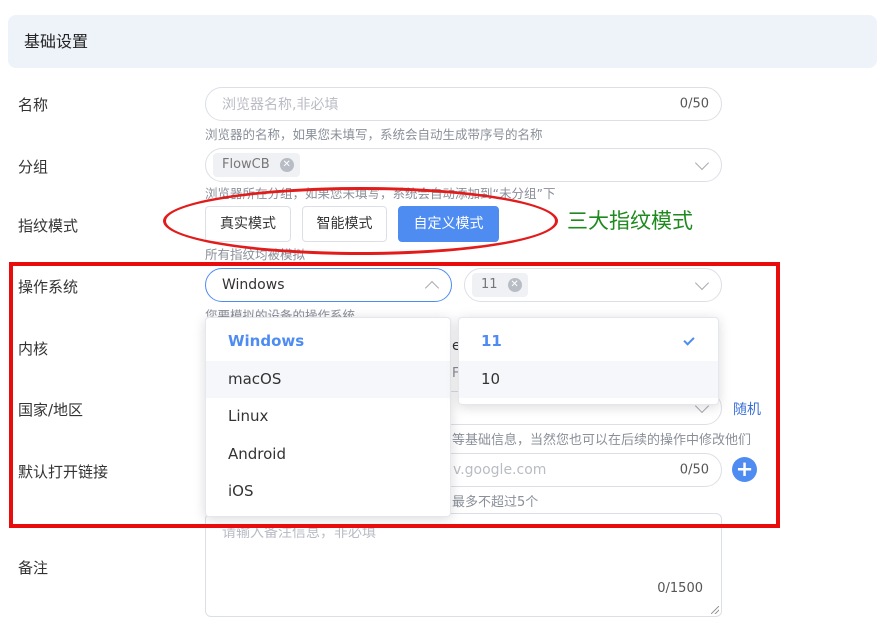  What do you see at coordinates (463, 165) in the screenshot?
I see `group-select: FlowCB ✕` at bounding box center [463, 165].